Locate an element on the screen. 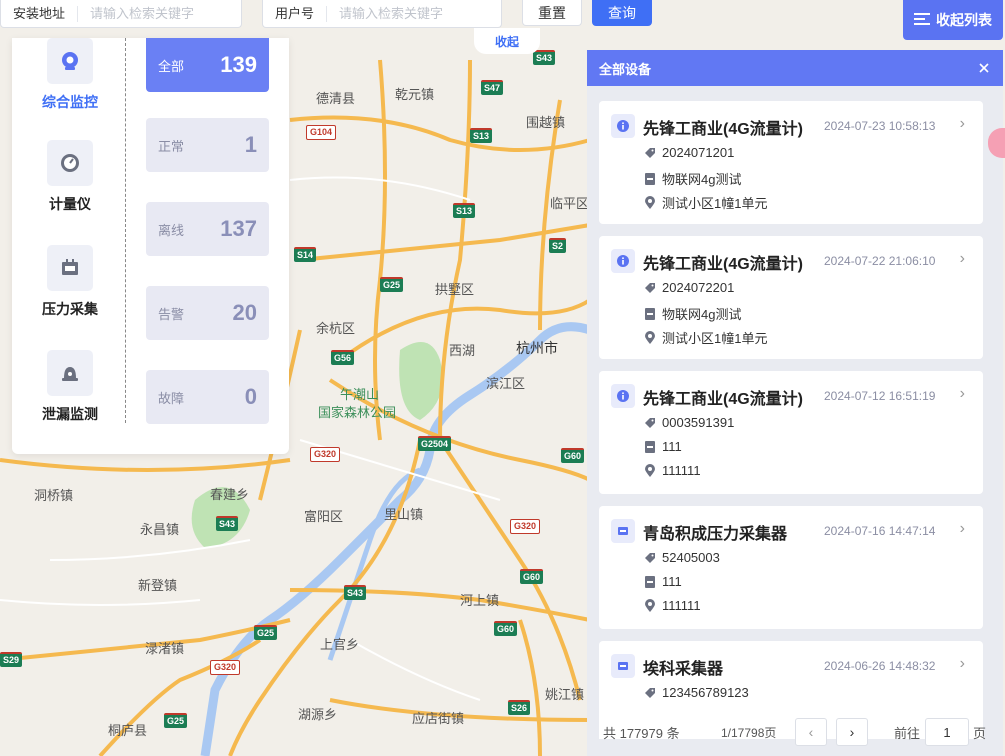 This screenshot has height=756, width=1005. map-place-label: 姚江镇 is located at coordinates (565, 694).